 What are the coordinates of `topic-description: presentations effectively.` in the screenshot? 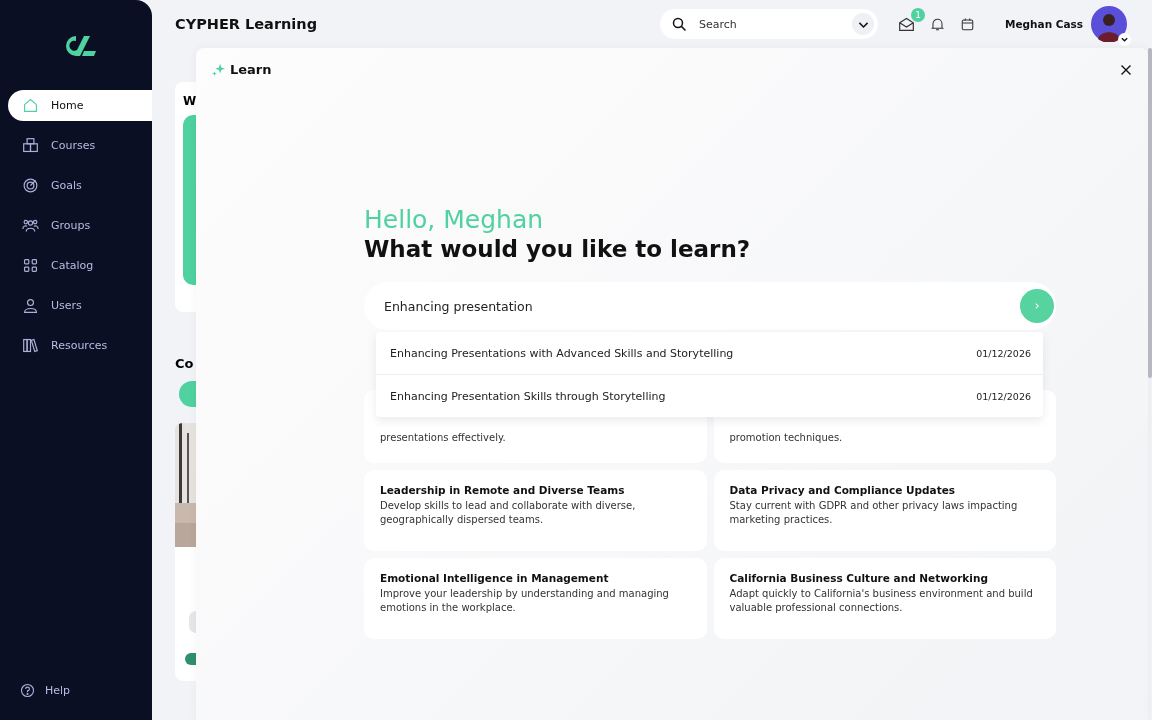 It's located at (443, 438).